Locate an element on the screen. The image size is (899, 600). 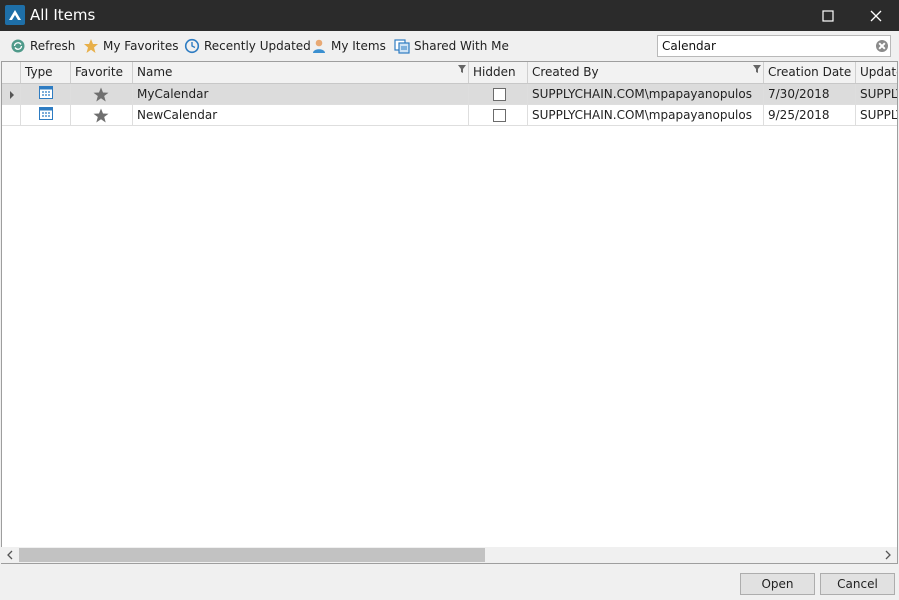
column-header-created-by: Created By is located at coordinates (646, 72).